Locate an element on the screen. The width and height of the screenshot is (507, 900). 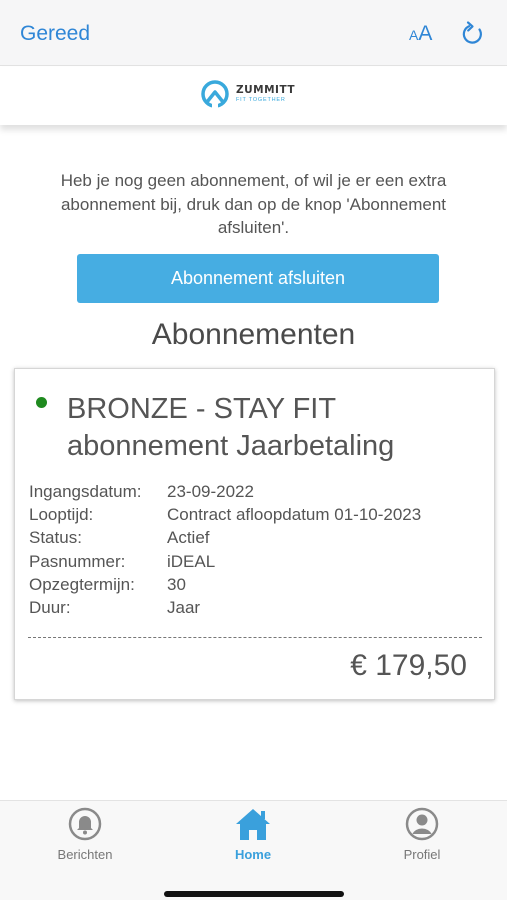
detail-row: Opzegtermijn: 30 is located at coordinates (225, 584).